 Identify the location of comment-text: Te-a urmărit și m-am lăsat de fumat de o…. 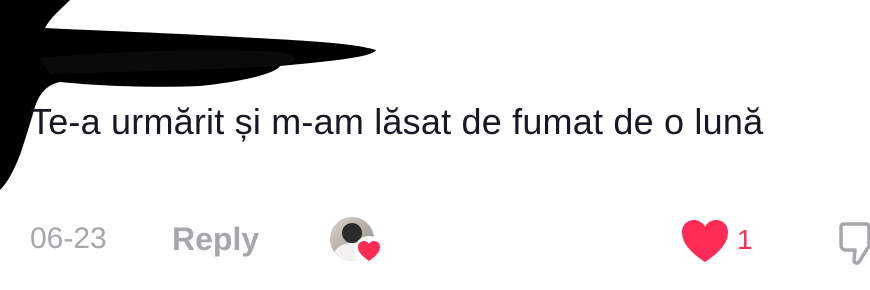
(397, 121).